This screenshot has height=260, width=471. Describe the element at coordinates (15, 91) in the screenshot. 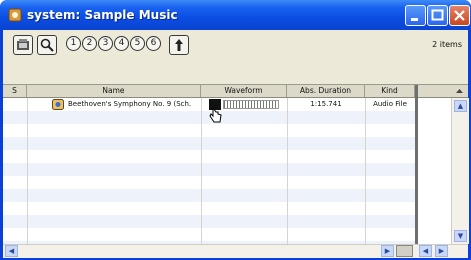

I see `column-header-s: S` at that location.